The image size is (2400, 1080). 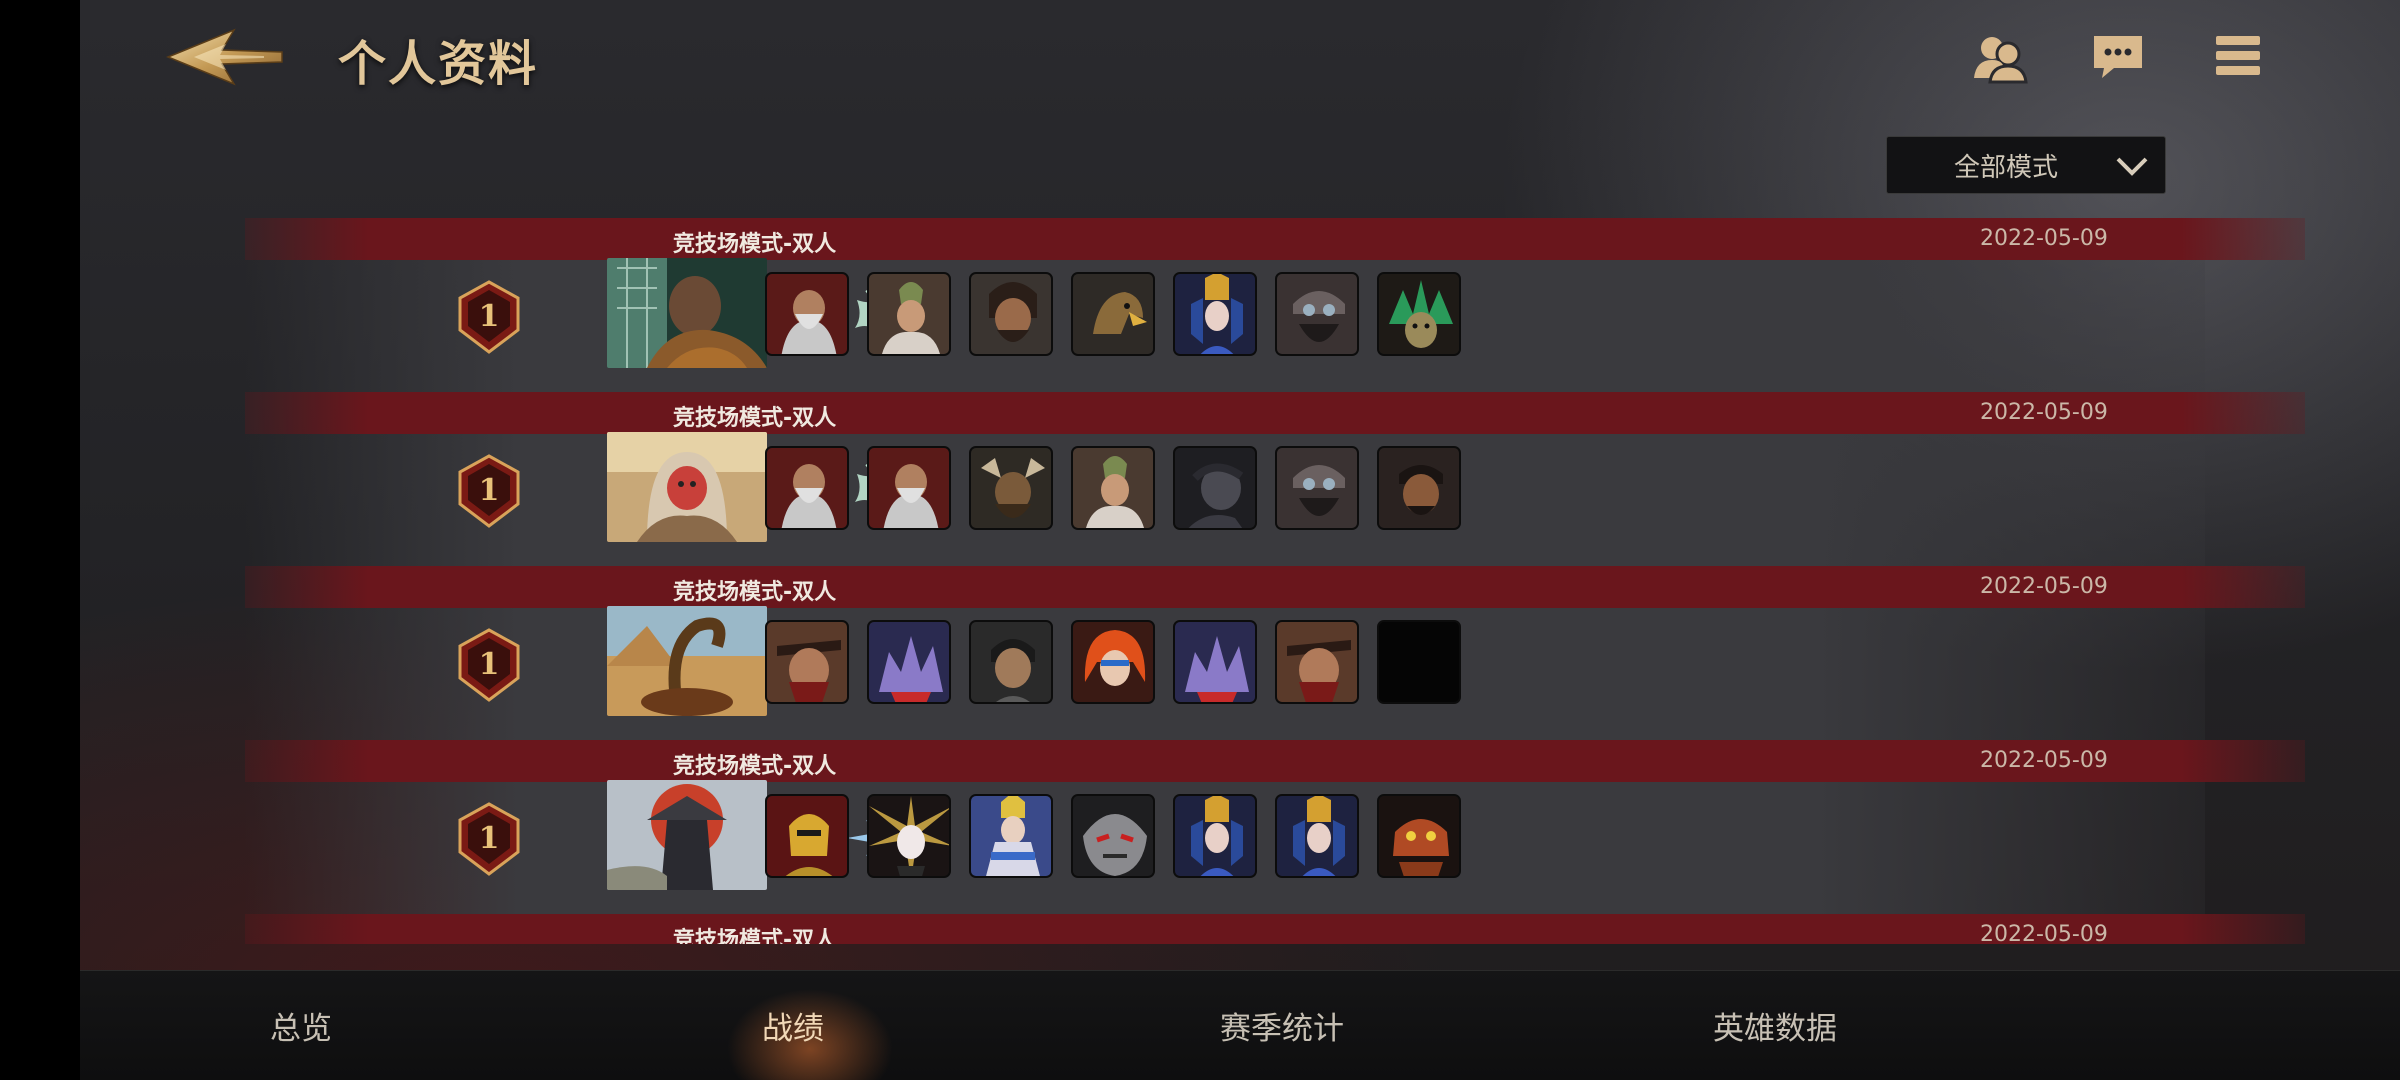 What do you see at coordinates (40, 540) in the screenshot?
I see `screen-edge` at bounding box center [40, 540].